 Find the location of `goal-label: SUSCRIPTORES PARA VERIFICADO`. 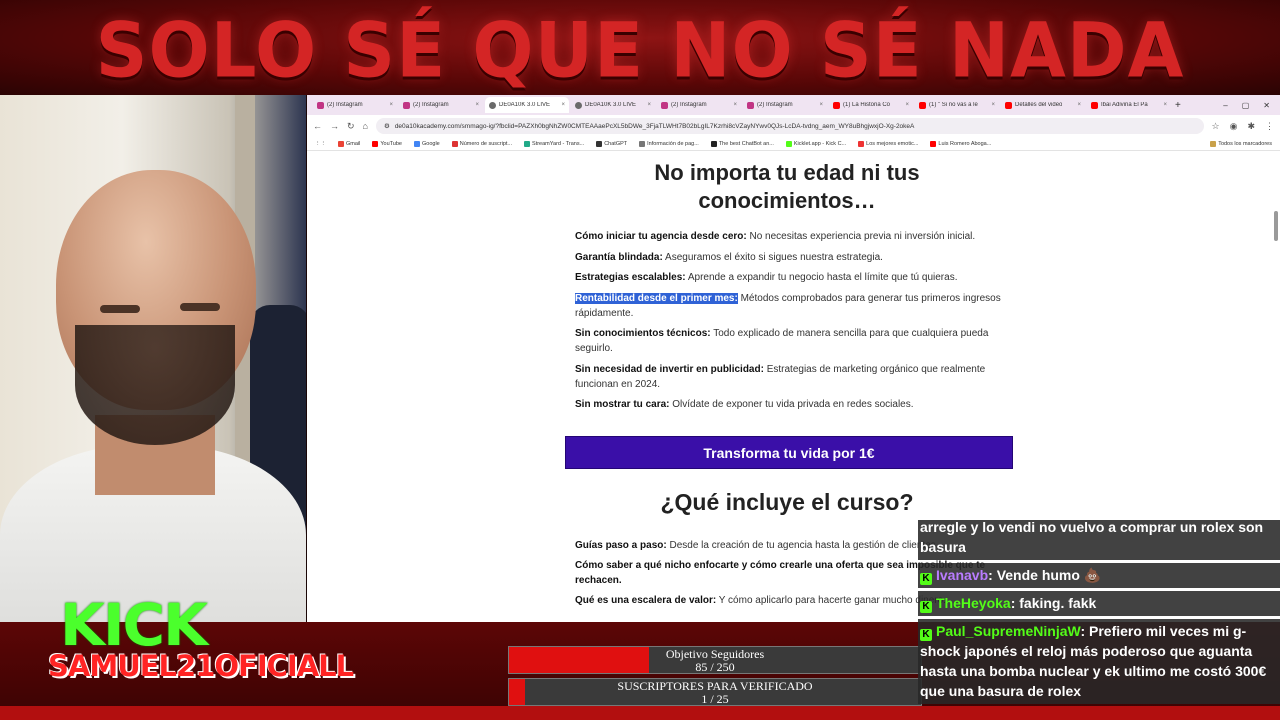

goal-label: SUSCRIPTORES PARA VERIFICADO is located at coordinates (715, 686).